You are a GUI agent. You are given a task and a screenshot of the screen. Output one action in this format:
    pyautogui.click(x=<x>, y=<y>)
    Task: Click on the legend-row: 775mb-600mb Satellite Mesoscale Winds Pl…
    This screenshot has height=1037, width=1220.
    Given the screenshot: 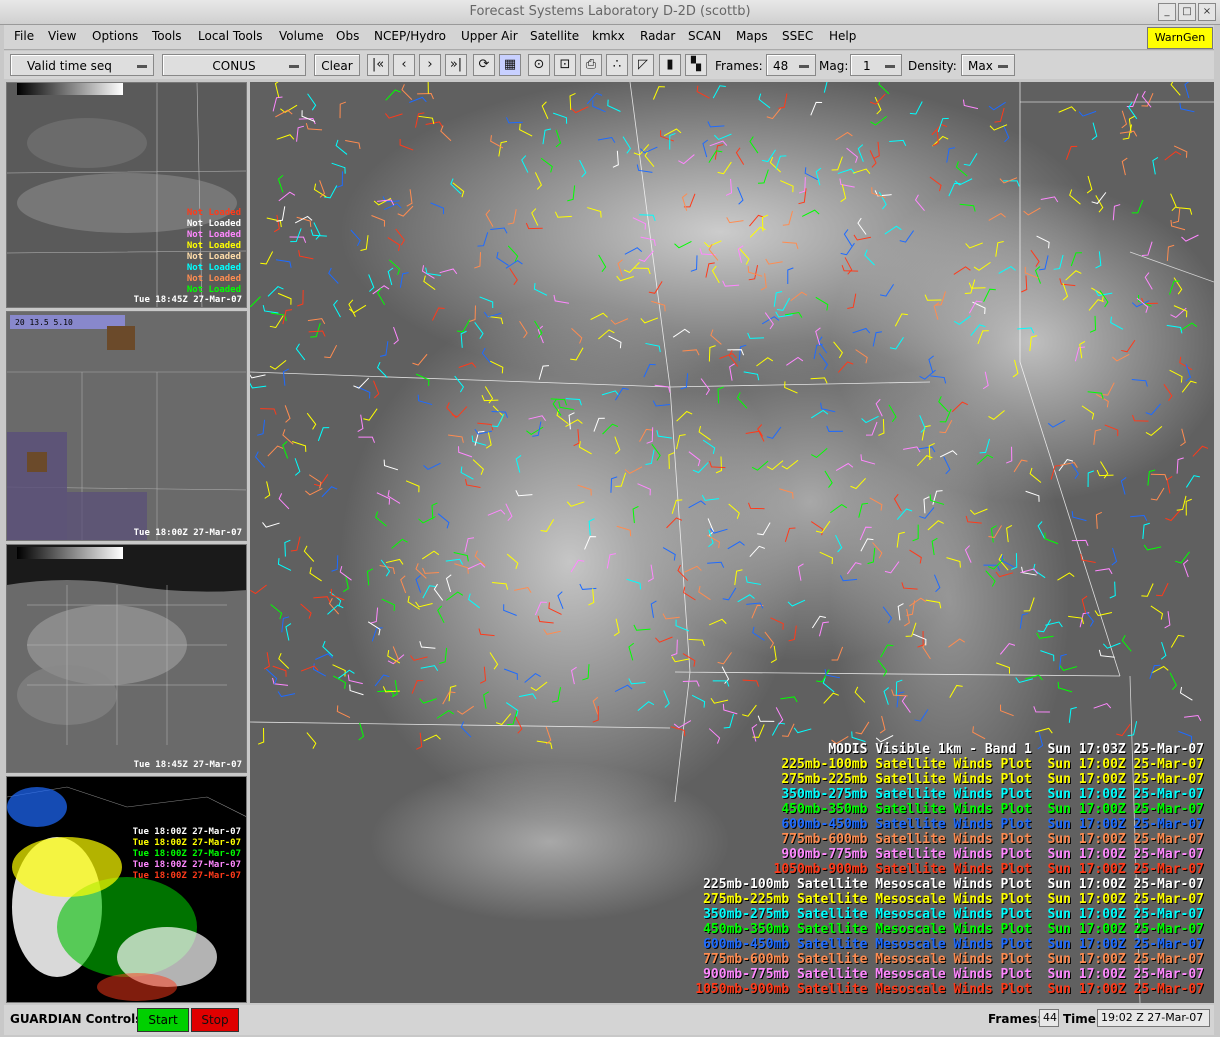 What is the action you would take?
    pyautogui.click(x=953, y=959)
    